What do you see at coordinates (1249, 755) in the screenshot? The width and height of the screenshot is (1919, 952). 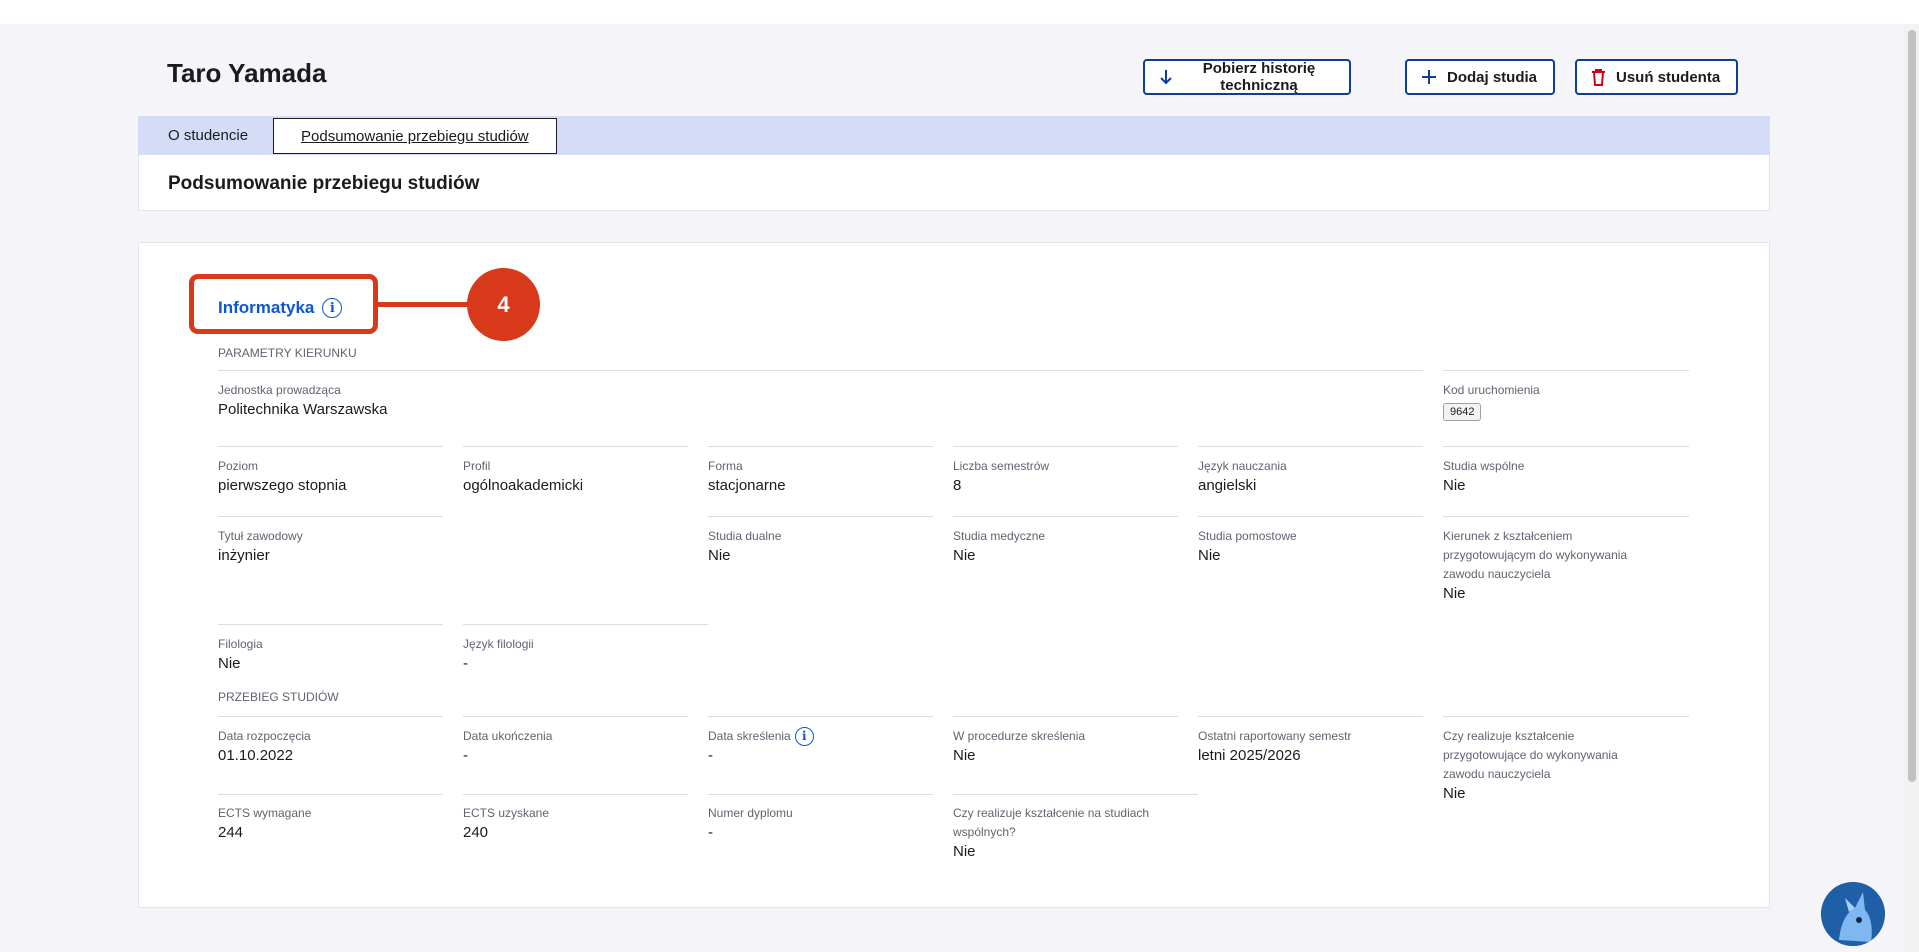 I see `field-value: letni 2025/2026` at bounding box center [1249, 755].